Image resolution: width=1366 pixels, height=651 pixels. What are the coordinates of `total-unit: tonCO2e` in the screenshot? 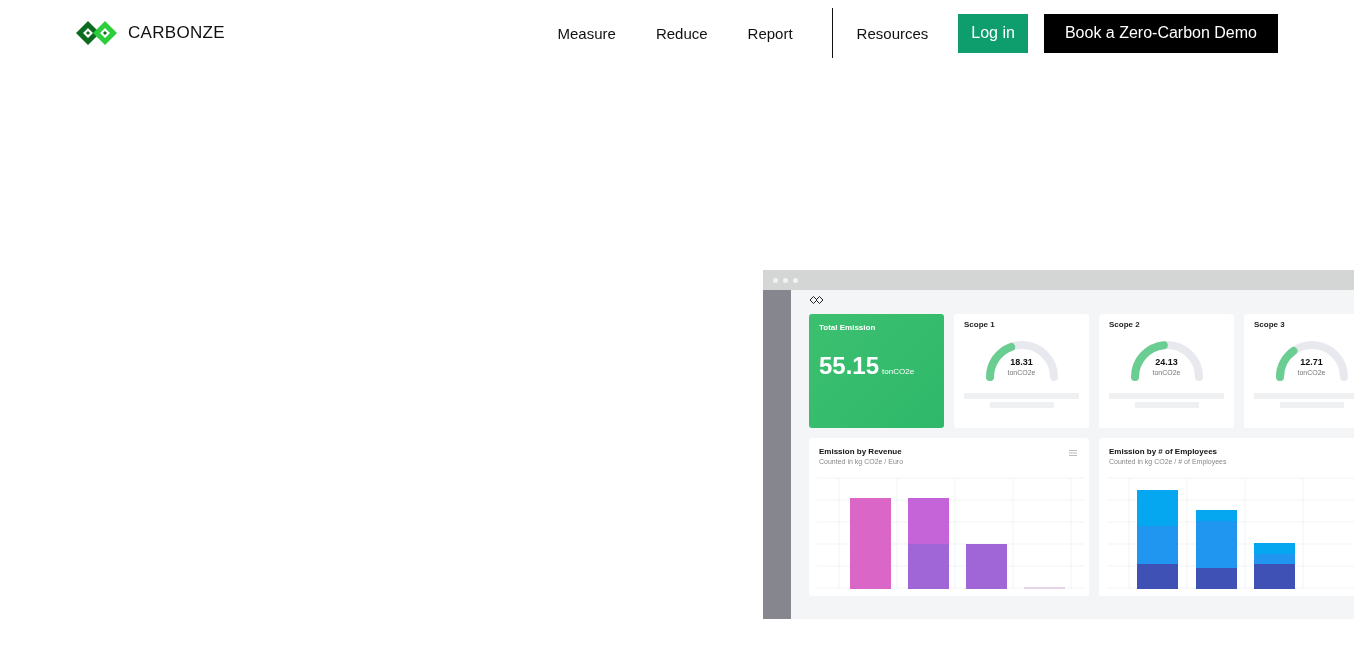 It's located at (898, 371).